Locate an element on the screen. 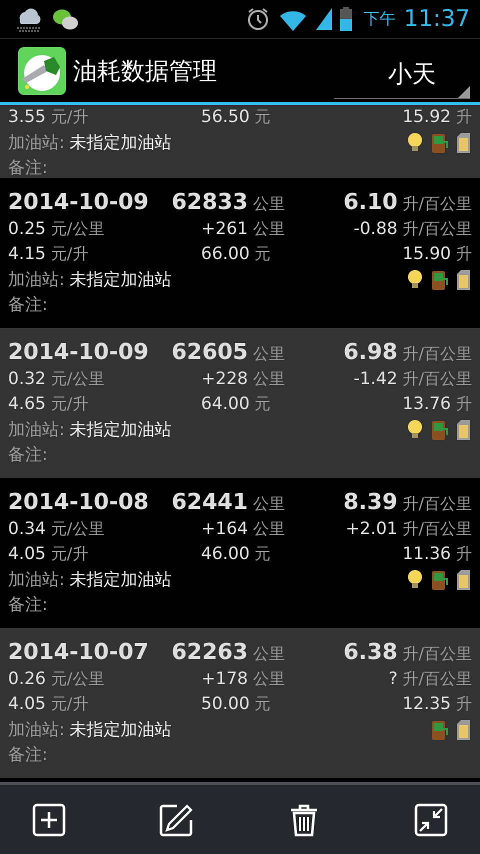  cost-per-km: 0.34 is located at coordinates (27, 529).